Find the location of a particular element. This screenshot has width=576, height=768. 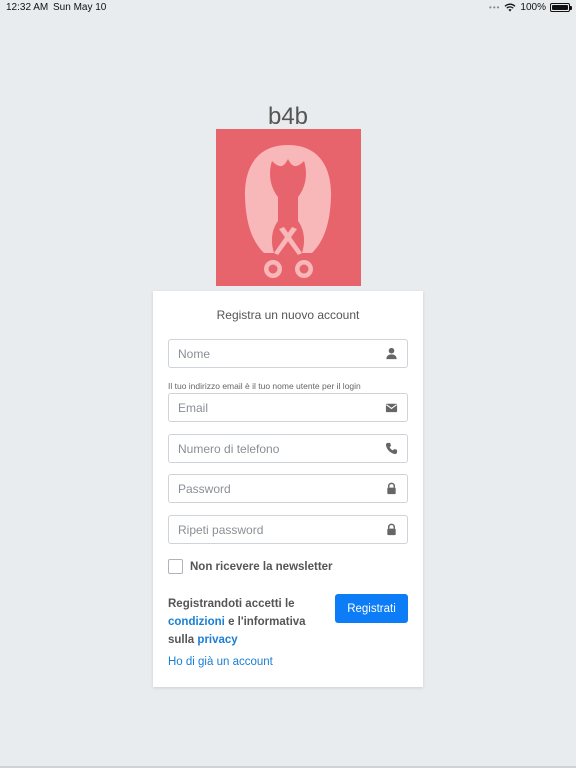

battery-fill is located at coordinates (560, 7).